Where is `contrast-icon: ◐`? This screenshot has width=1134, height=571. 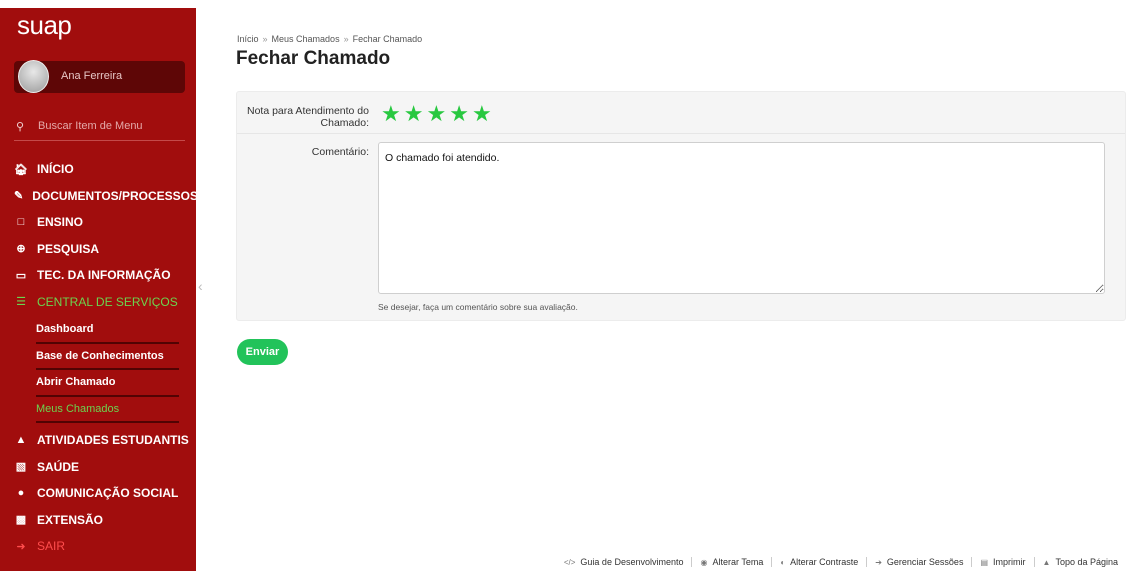
contrast-icon: ◐ is located at coordinates (783, 562).